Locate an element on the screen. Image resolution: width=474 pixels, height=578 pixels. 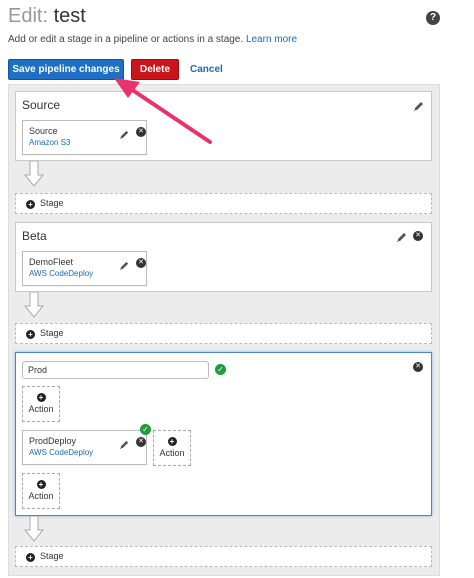
action-name: Source is located at coordinates (43, 131).